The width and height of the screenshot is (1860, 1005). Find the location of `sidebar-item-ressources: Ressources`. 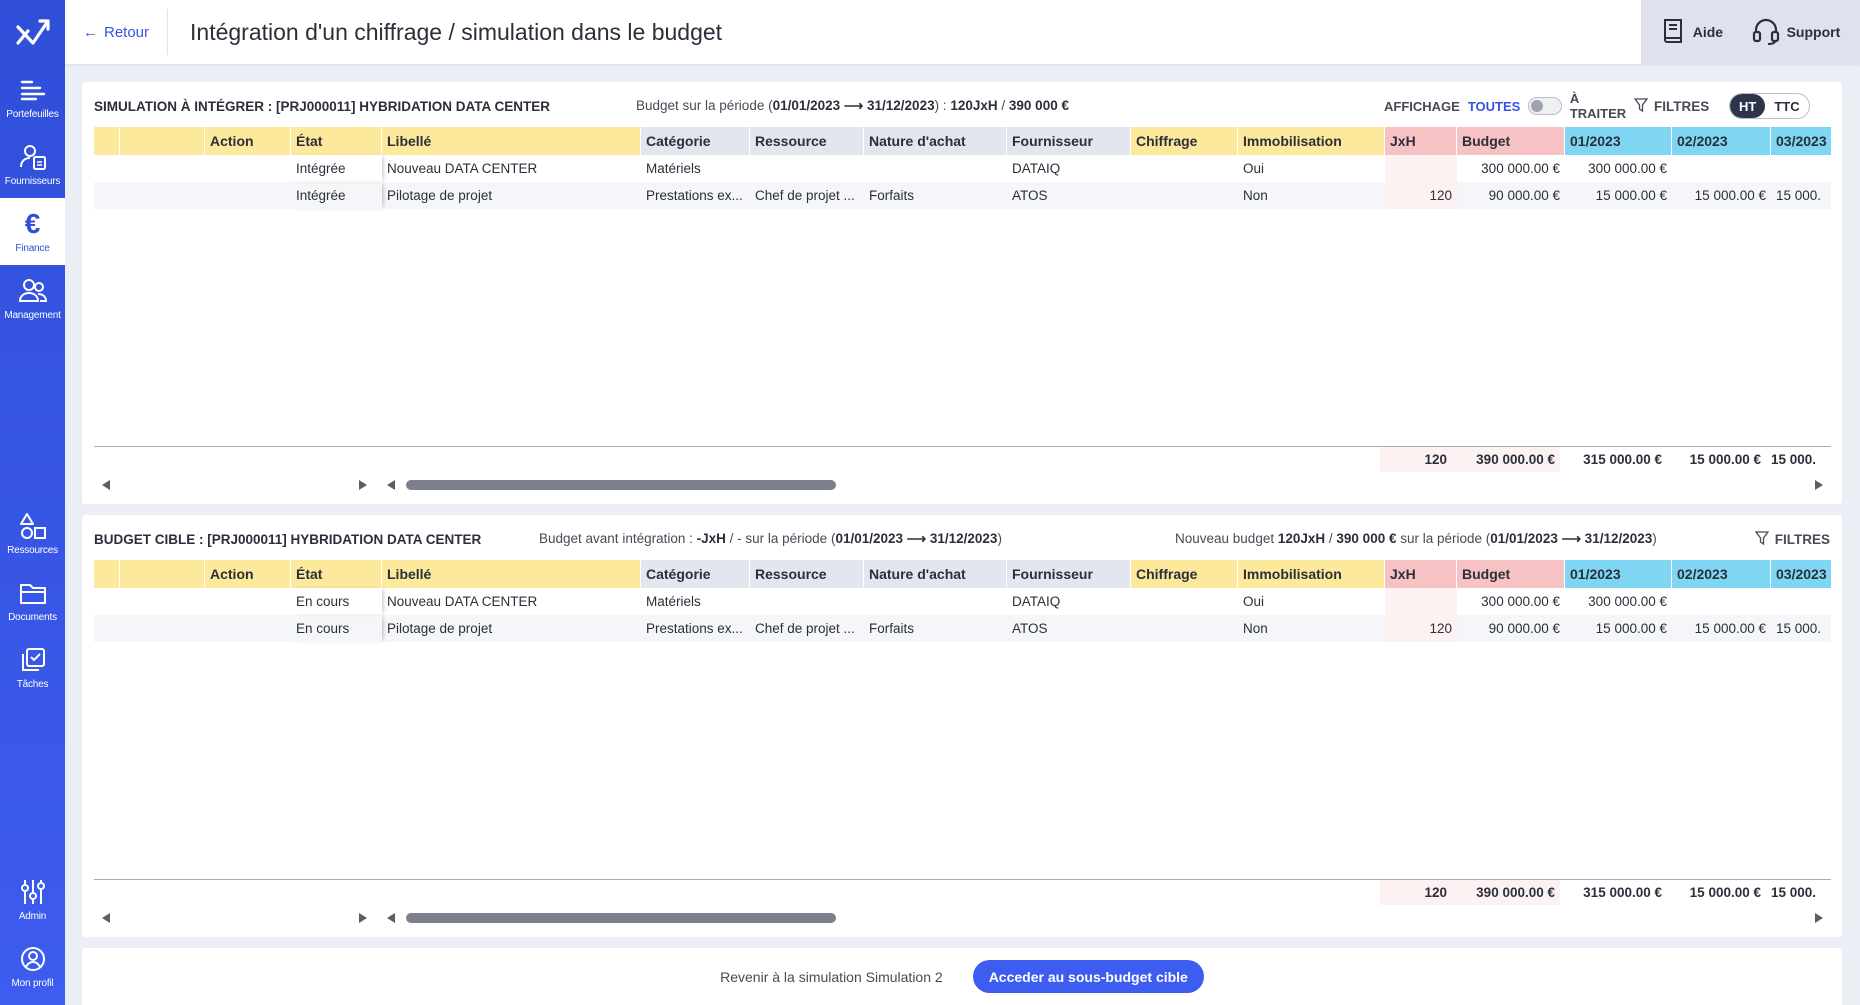

sidebar-item-ressources: Ressources is located at coordinates (32, 533).